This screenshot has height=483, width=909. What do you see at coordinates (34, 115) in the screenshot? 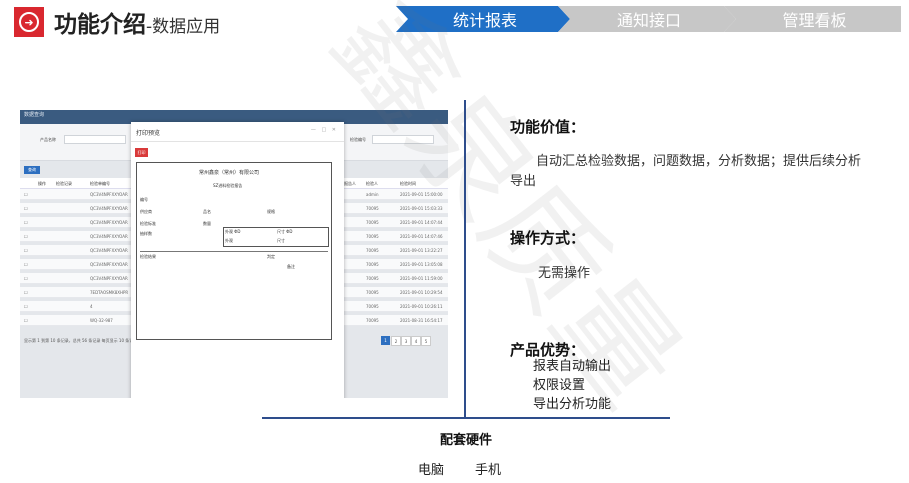
I see `app-bar-title: 数据查询` at bounding box center [34, 115].